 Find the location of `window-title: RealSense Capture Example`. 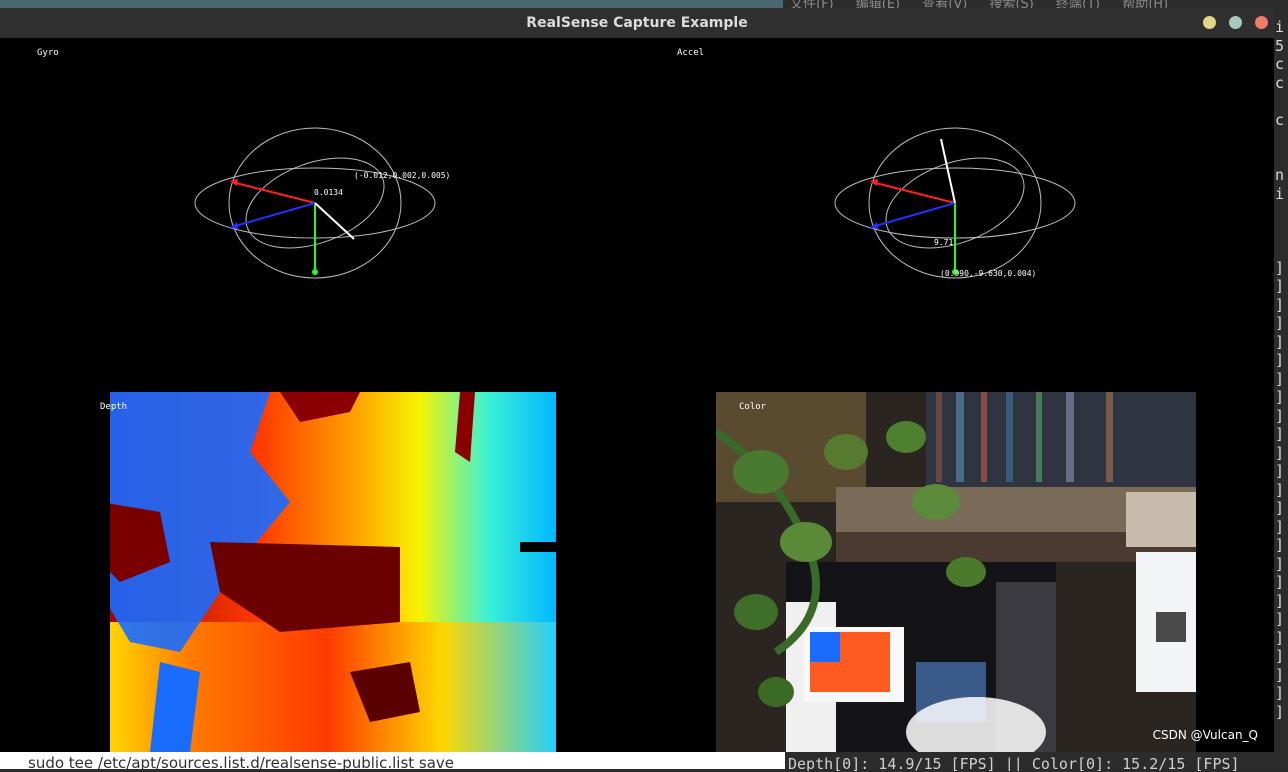

window-title: RealSense Capture Example is located at coordinates (637, 23).